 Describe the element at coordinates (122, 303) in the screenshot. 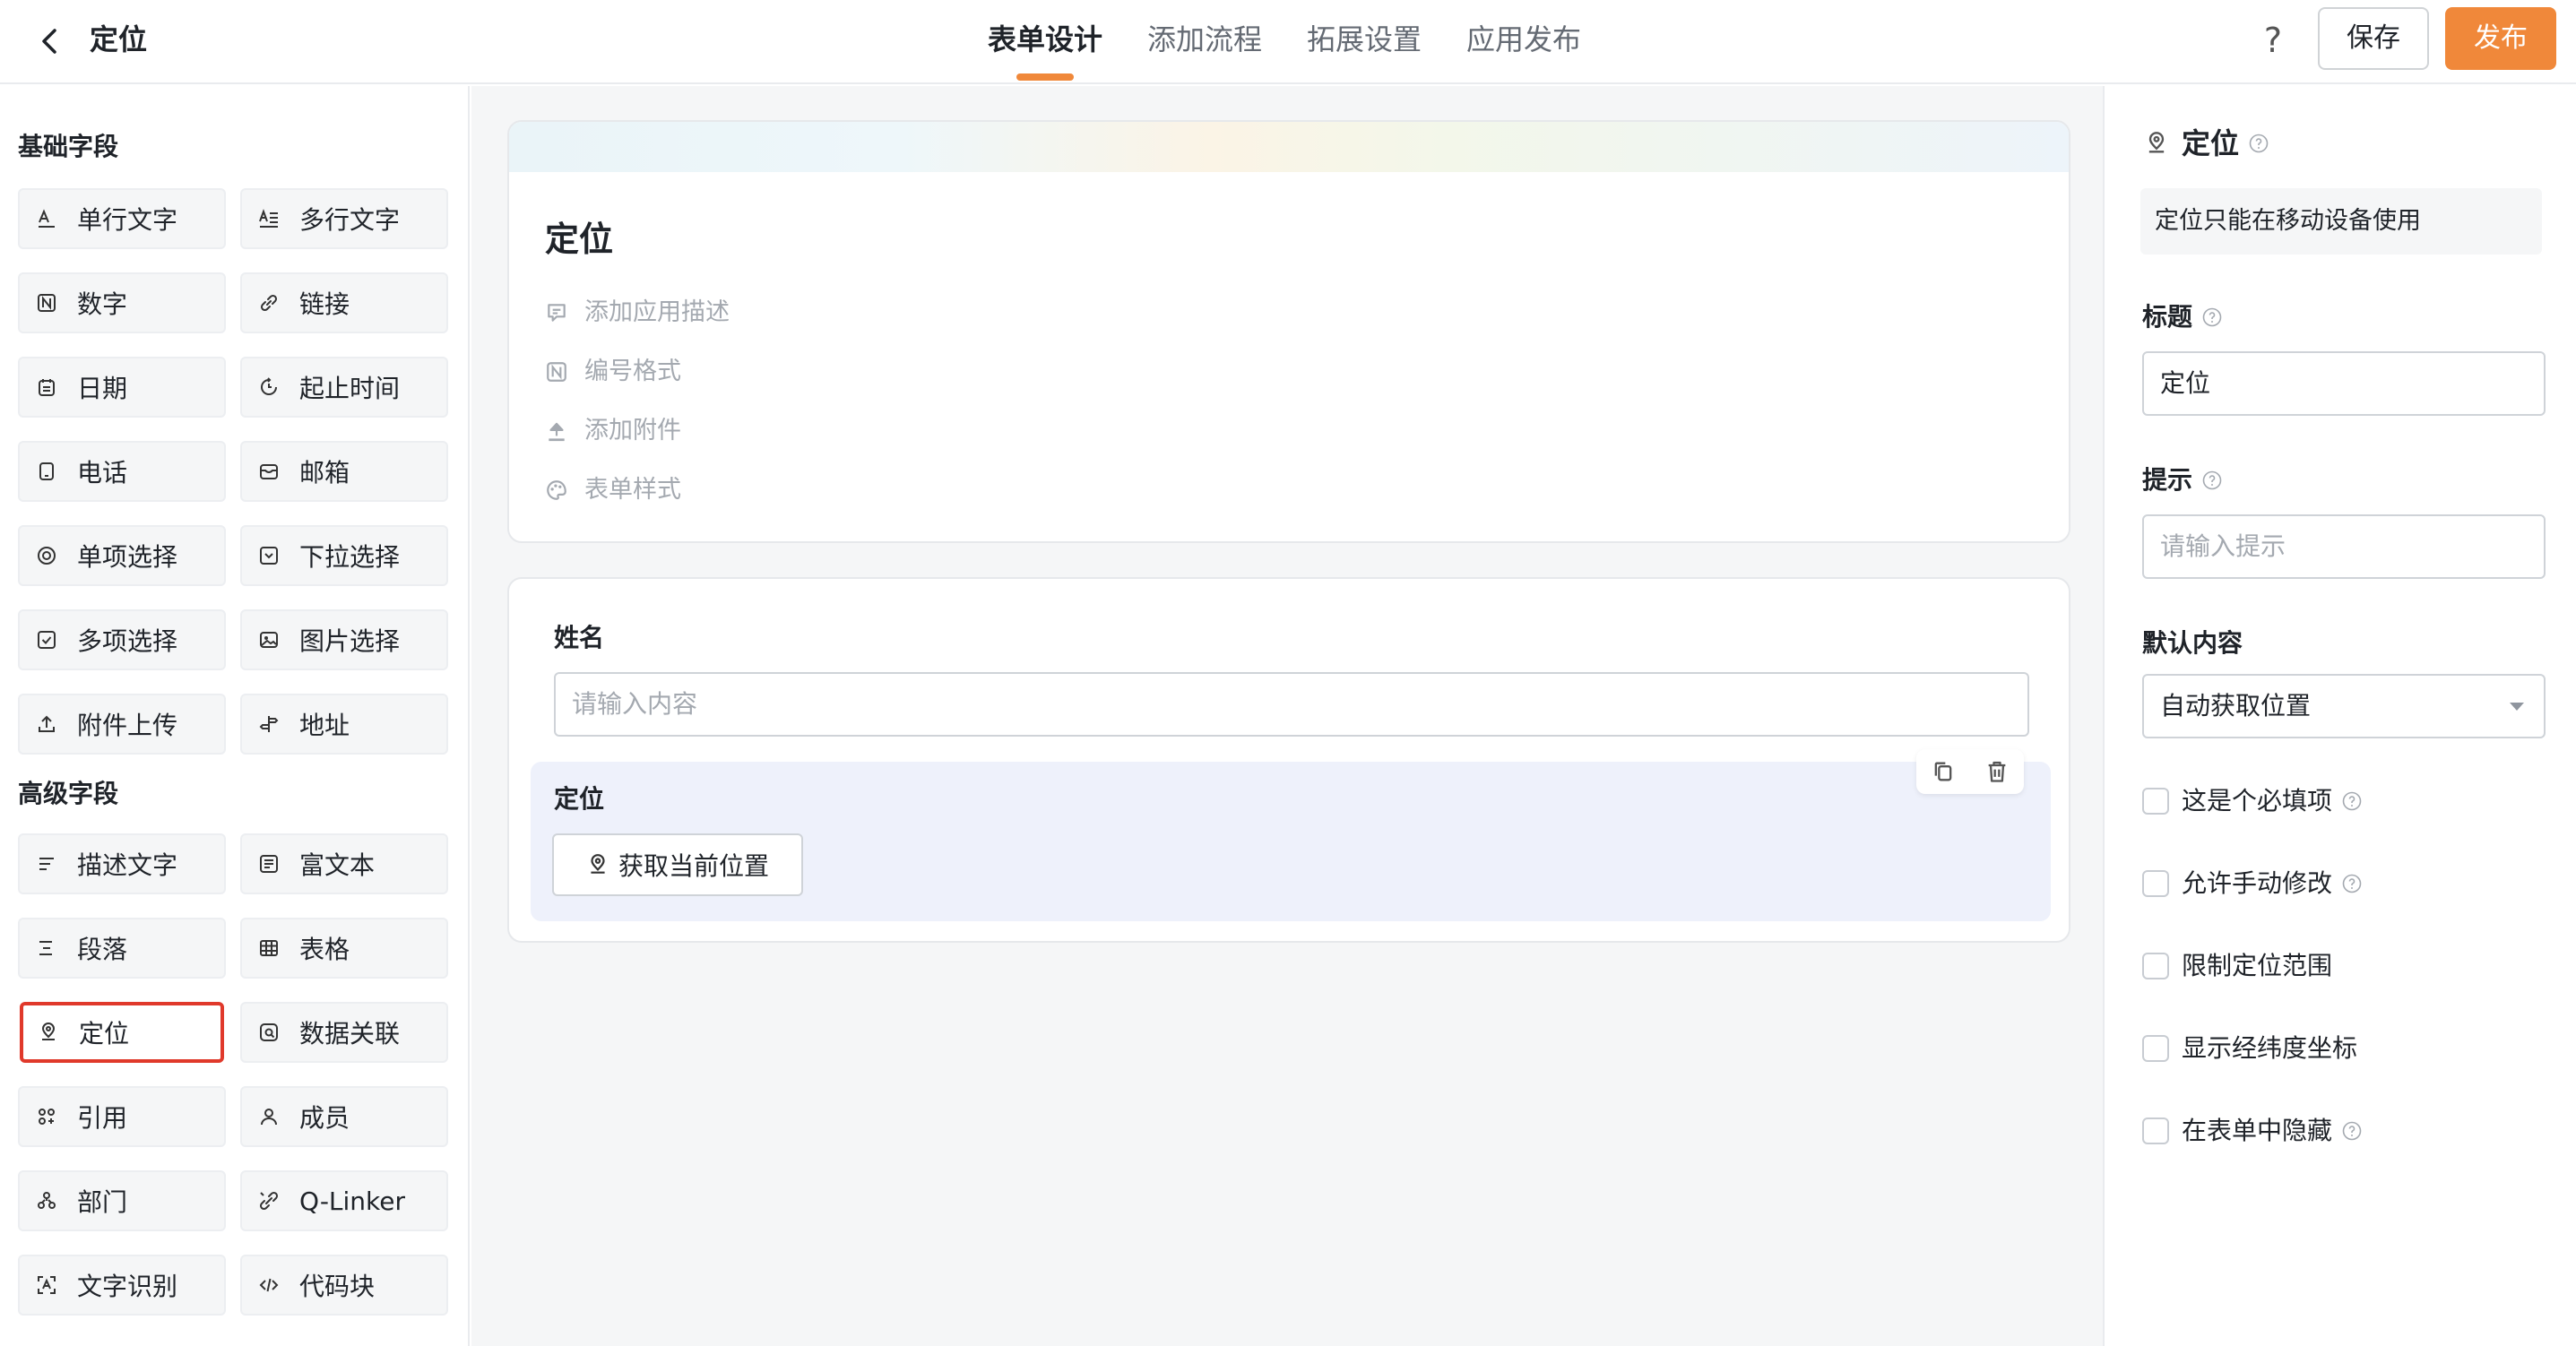

I see `field-number: 数字` at that location.